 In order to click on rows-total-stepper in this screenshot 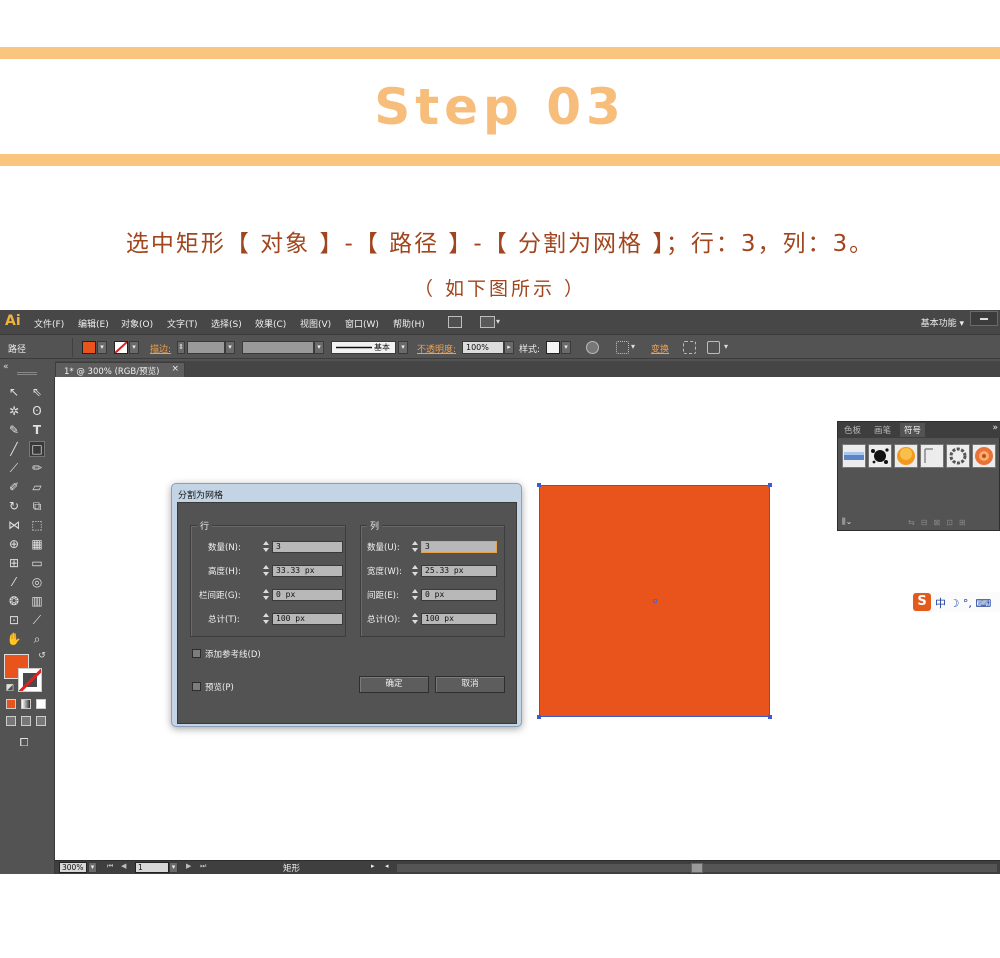, I will do `click(266, 619)`.